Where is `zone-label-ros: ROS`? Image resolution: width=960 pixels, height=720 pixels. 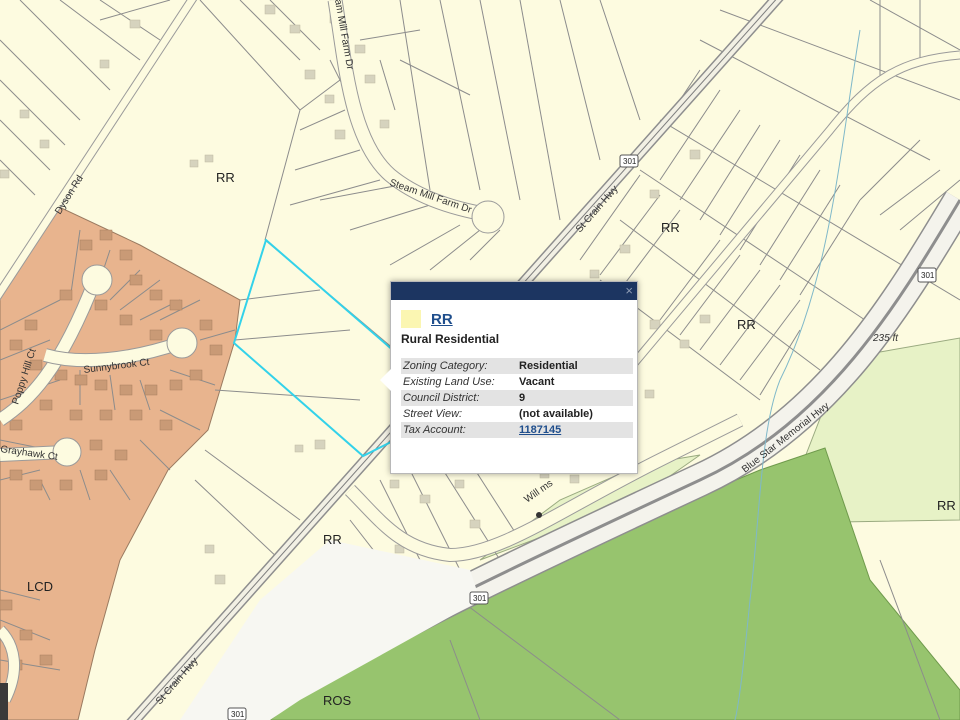 zone-label-ros: ROS is located at coordinates (337, 700).